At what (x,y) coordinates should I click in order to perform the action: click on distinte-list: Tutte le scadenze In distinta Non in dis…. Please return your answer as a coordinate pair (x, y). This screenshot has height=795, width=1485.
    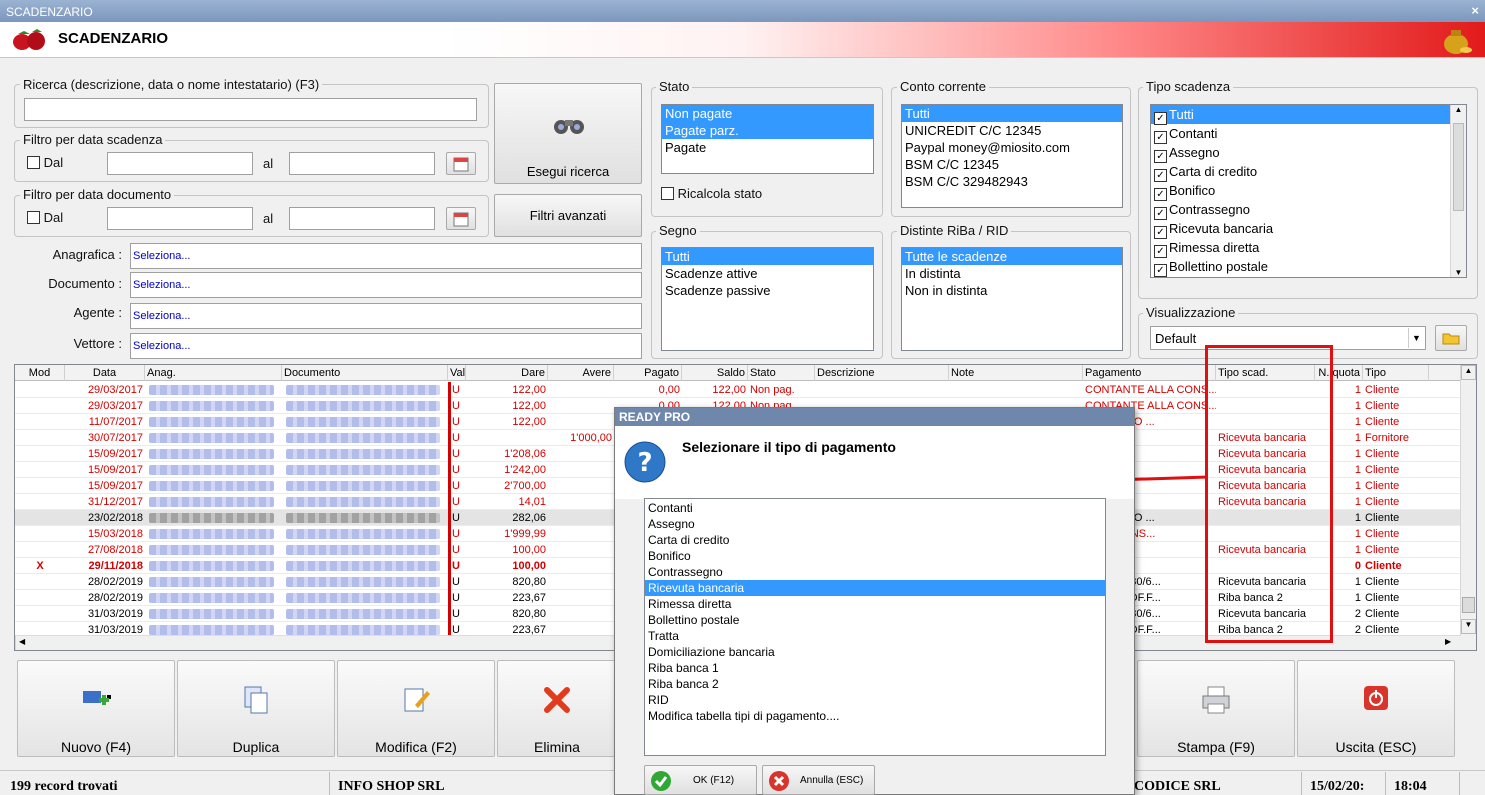
    Looking at the image, I should click on (1012, 299).